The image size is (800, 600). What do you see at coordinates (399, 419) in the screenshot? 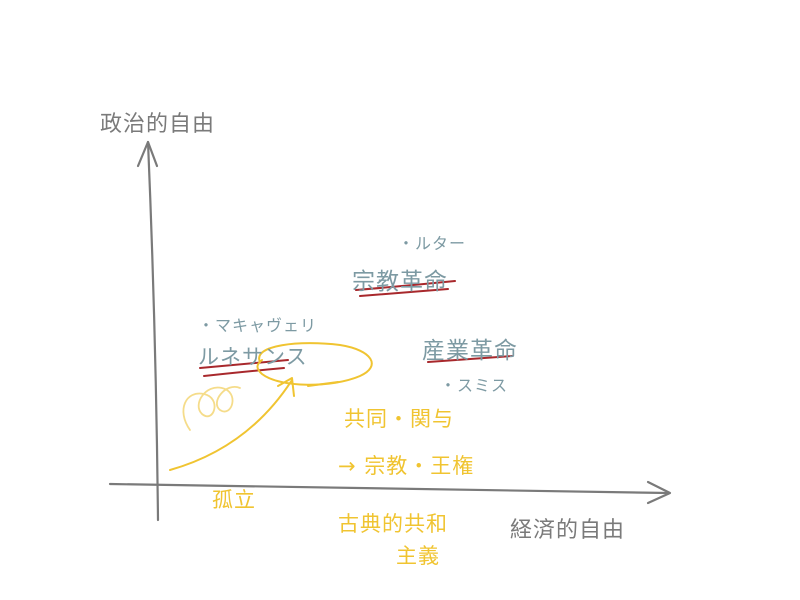
I see `kyoudou-kanyo-label: 共同・関与` at bounding box center [399, 419].